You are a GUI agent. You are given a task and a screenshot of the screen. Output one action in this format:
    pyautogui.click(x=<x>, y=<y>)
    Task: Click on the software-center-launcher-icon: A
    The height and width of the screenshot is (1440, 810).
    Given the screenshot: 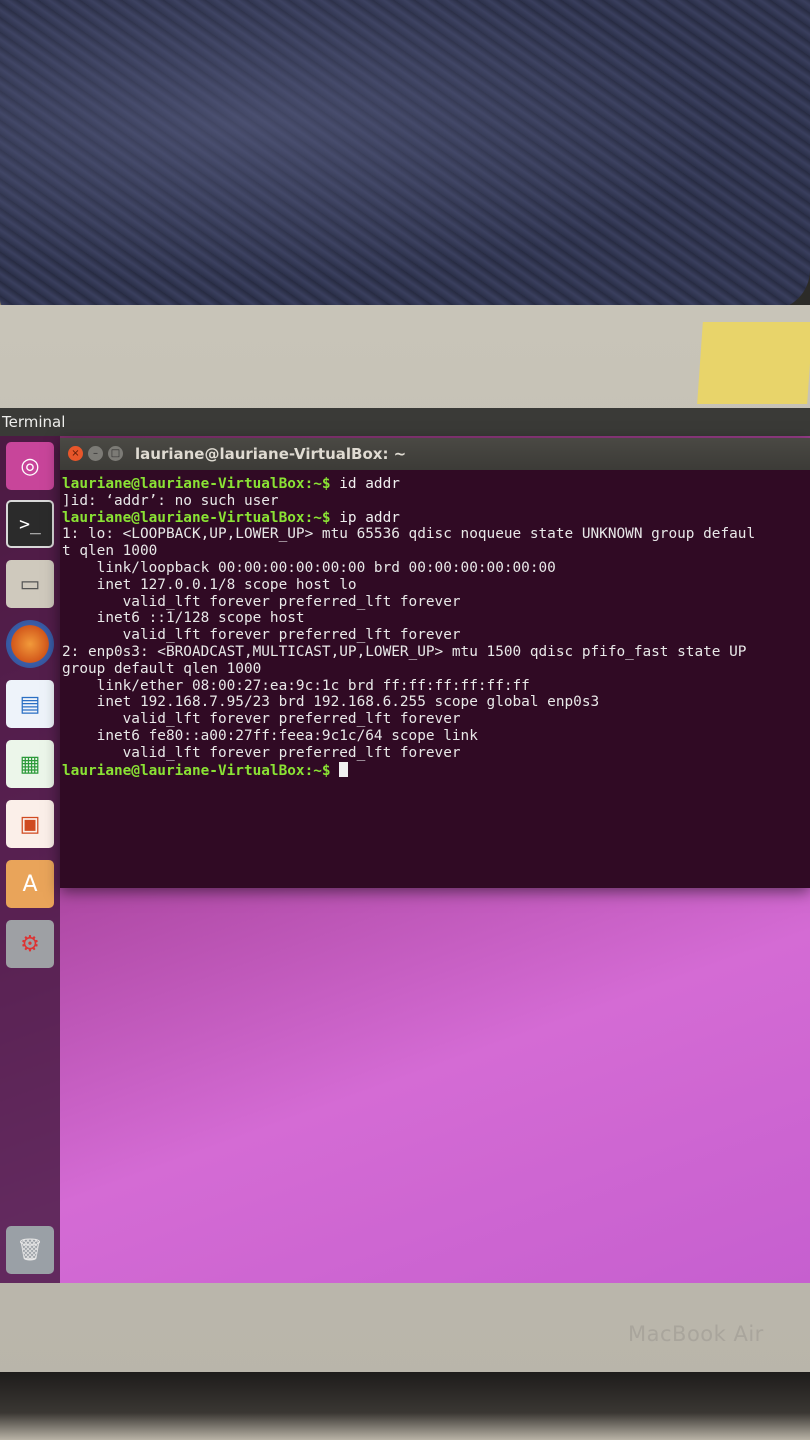 What is the action you would take?
    pyautogui.click(x=30, y=884)
    